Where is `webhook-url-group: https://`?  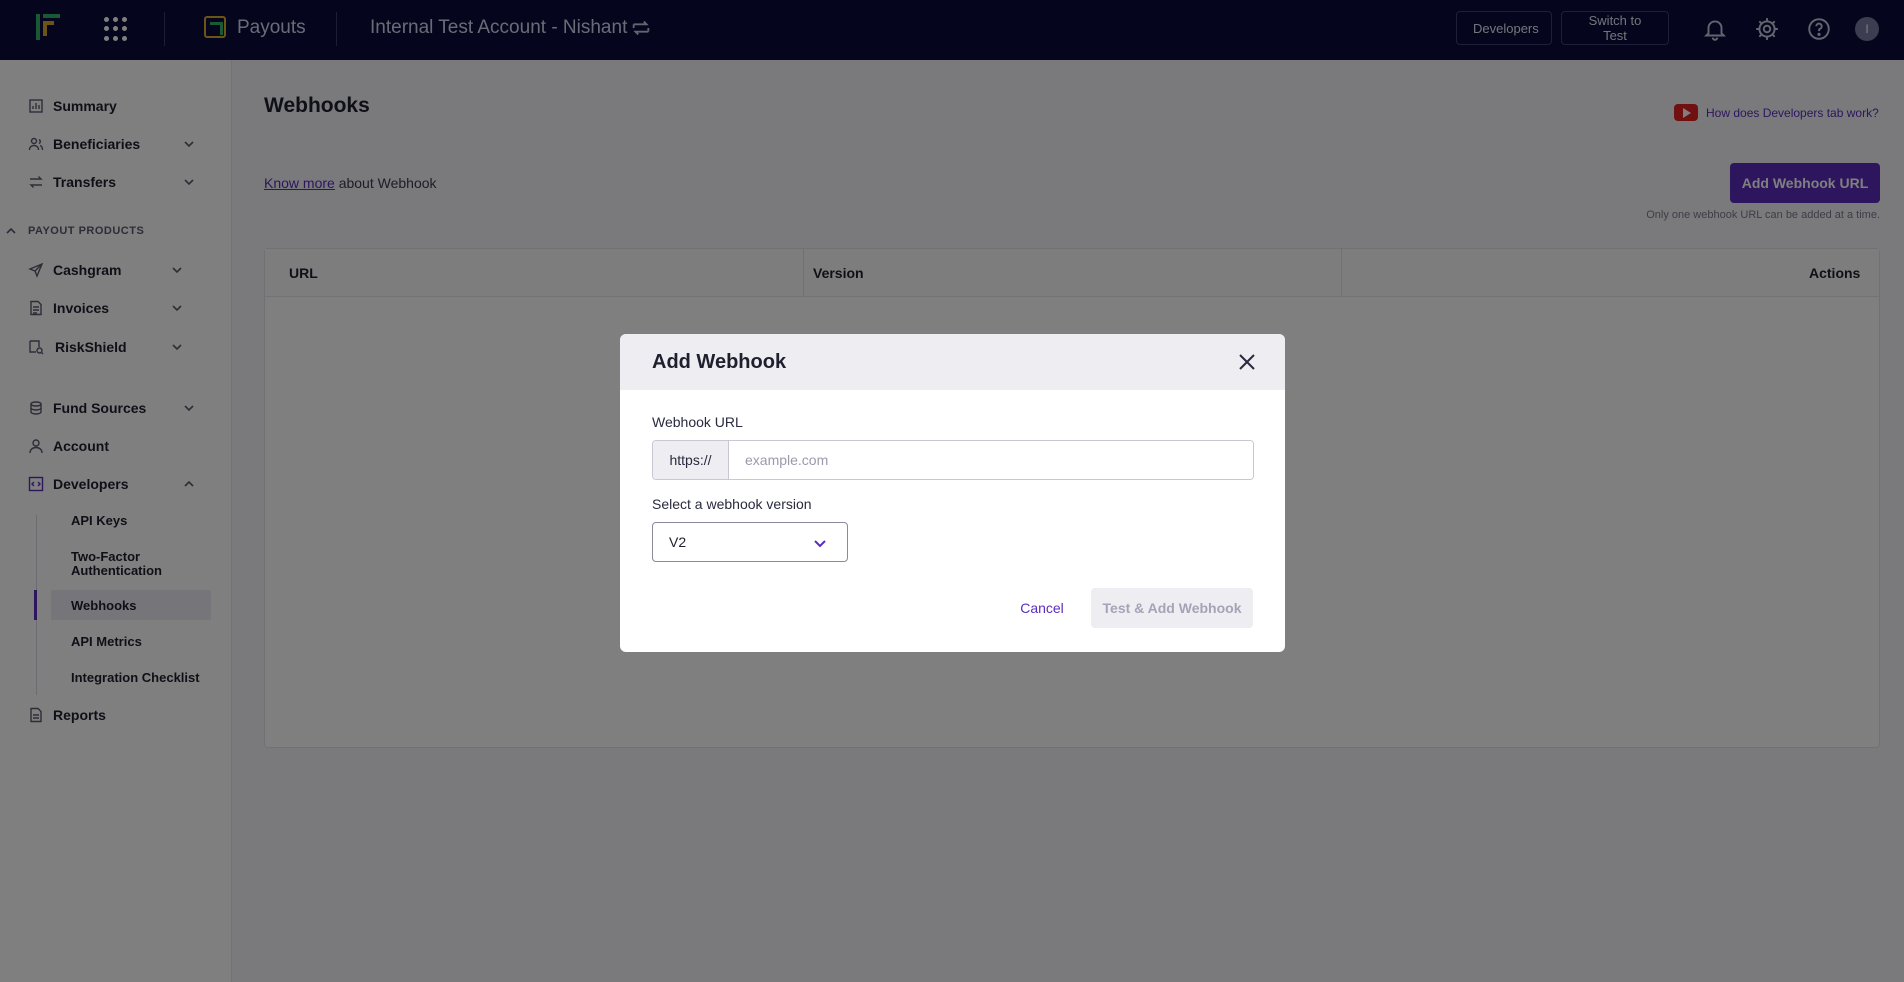 webhook-url-group: https:// is located at coordinates (953, 460).